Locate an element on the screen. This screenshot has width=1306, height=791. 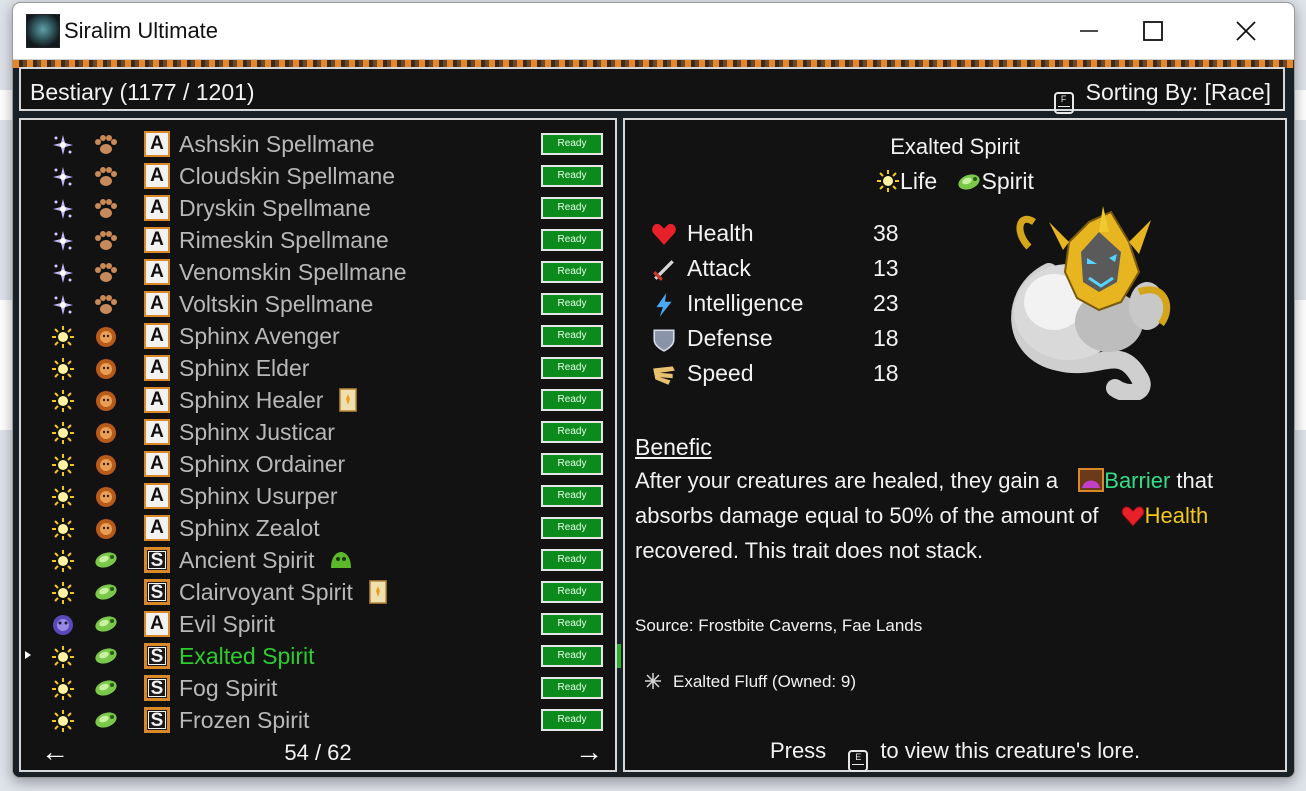
card-icon is located at coordinates (378, 592).